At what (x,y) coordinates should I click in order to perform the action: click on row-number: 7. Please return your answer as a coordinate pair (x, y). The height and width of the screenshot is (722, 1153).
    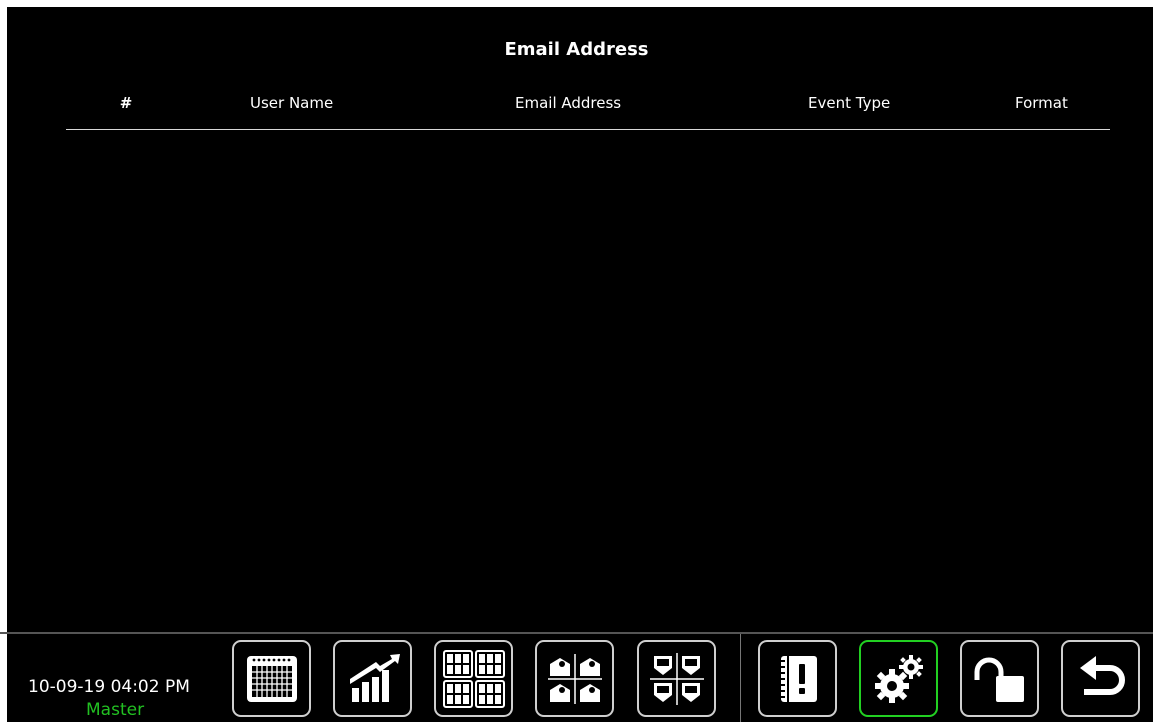
    Looking at the image, I should click on (125, 418).